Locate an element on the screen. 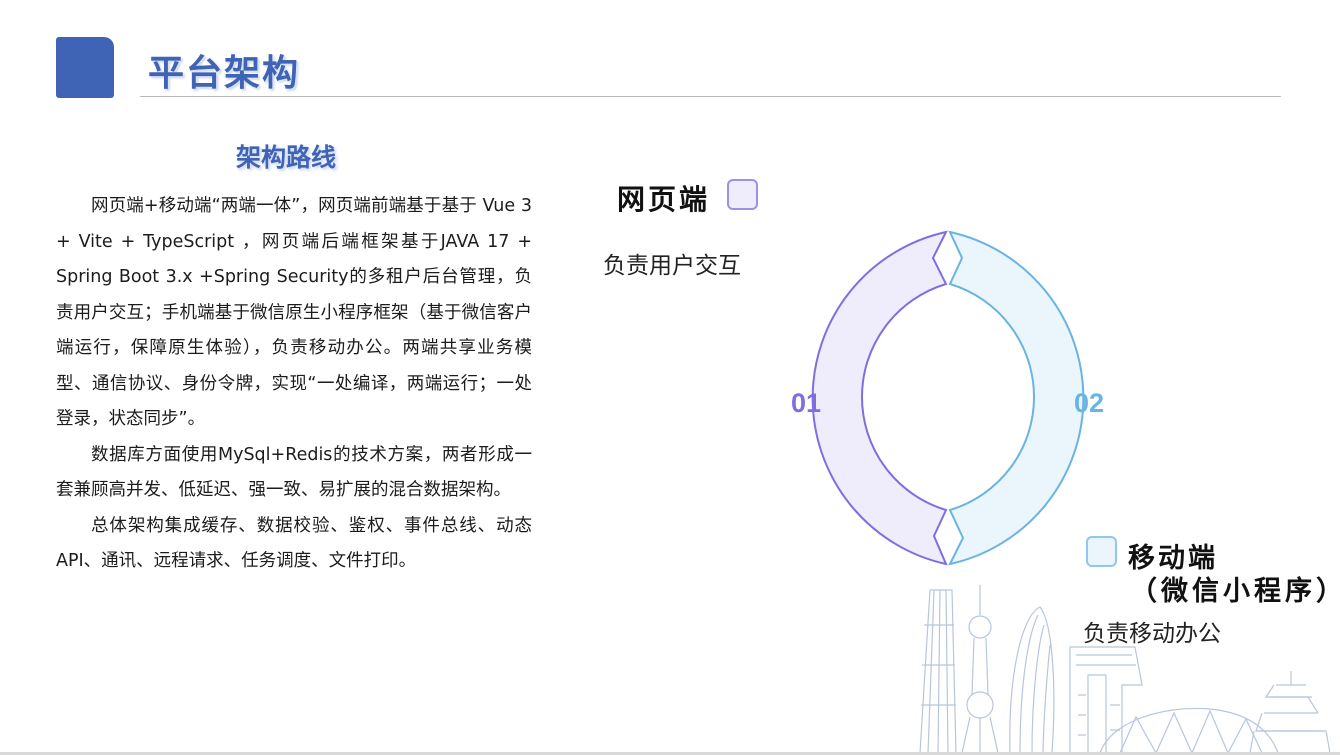  web-description: 负责用户交互 is located at coordinates (672, 266).